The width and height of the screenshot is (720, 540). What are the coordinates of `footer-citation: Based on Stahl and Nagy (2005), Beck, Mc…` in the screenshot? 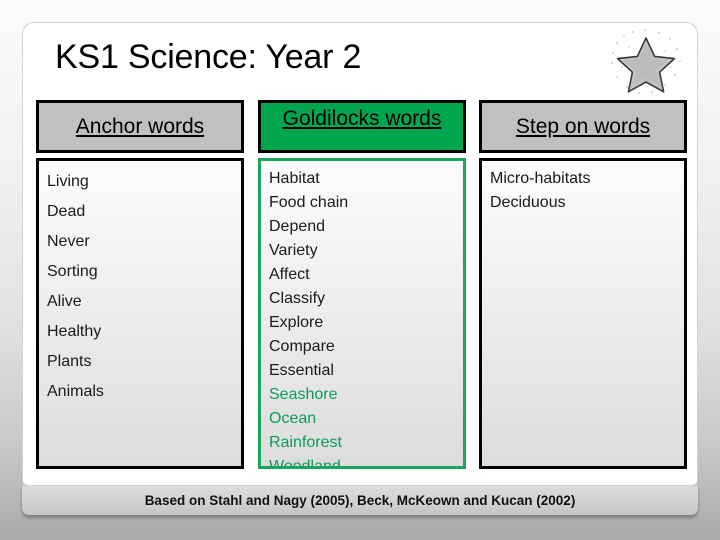 It's located at (360, 500).